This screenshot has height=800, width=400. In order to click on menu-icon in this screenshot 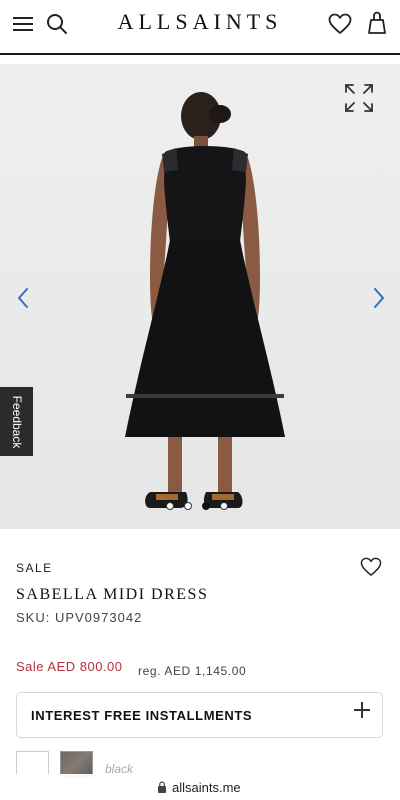, I will do `click(23, 24)`.